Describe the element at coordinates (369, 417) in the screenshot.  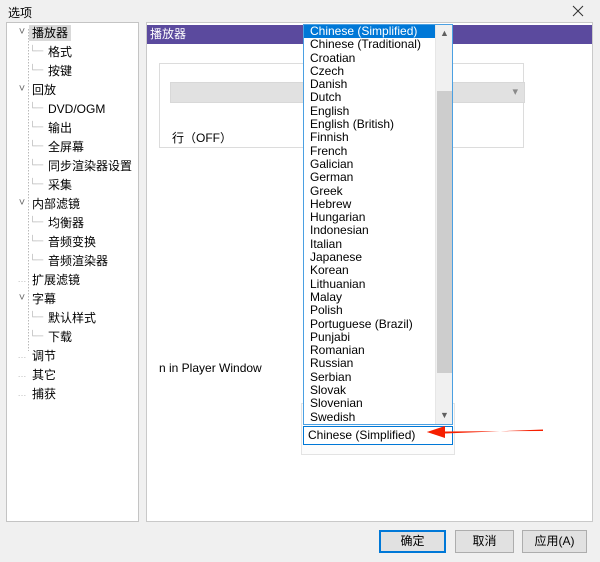
I see `dropdown-option-29: Swedish` at that location.